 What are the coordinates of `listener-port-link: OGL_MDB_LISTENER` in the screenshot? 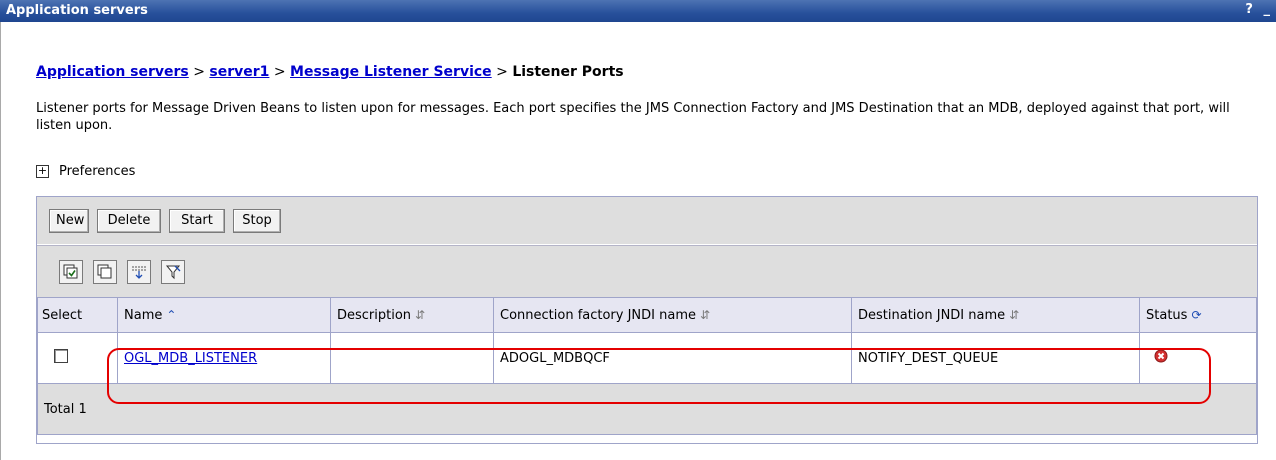 It's located at (190, 358).